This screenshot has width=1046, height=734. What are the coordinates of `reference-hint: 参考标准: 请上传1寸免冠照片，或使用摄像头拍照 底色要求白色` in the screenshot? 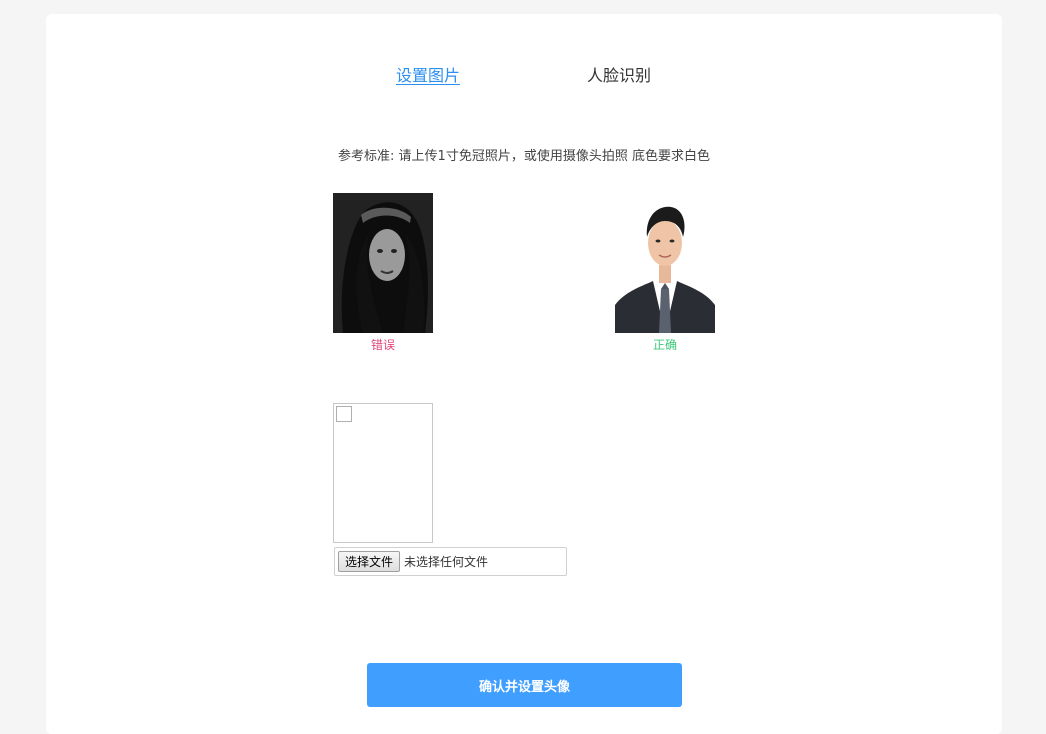 It's located at (524, 156).